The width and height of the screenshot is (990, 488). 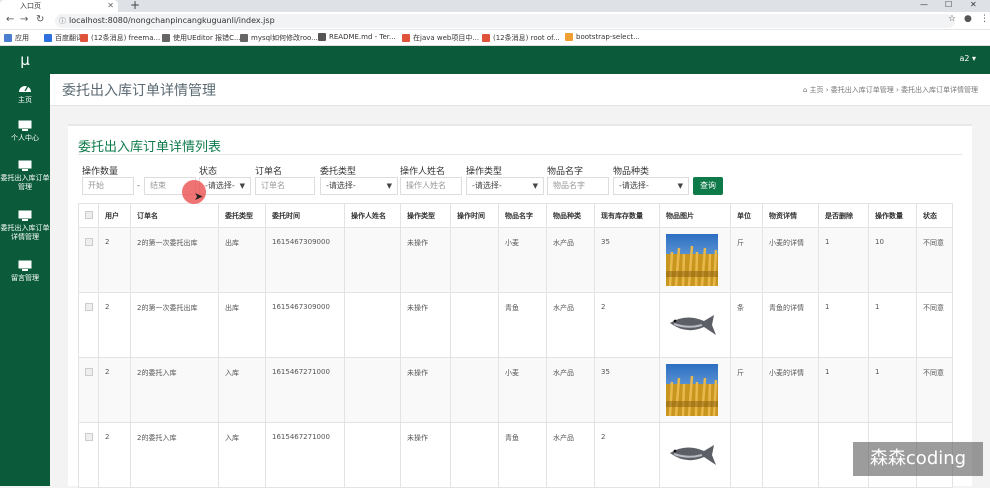 I want to click on info-icon: ⓘ, so click(x=62, y=21).